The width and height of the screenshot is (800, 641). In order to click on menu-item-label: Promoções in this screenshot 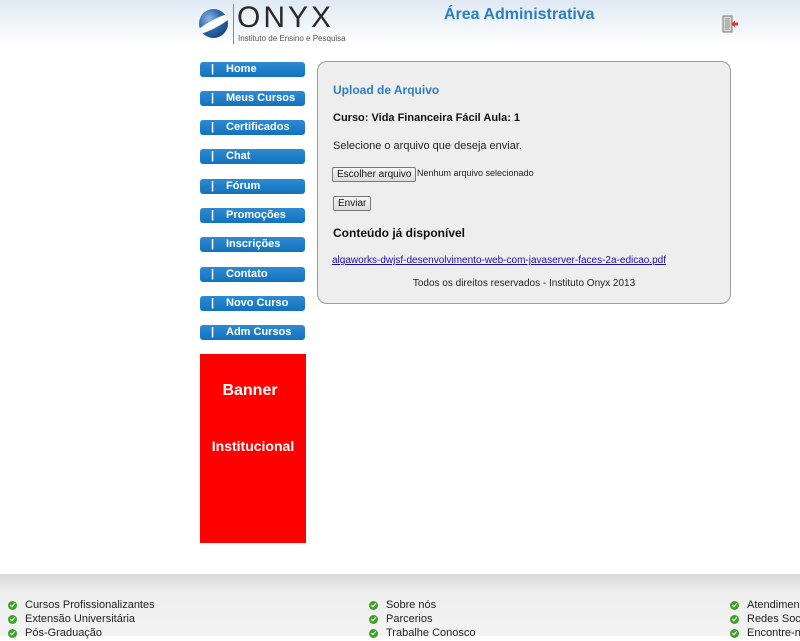, I will do `click(256, 215)`.